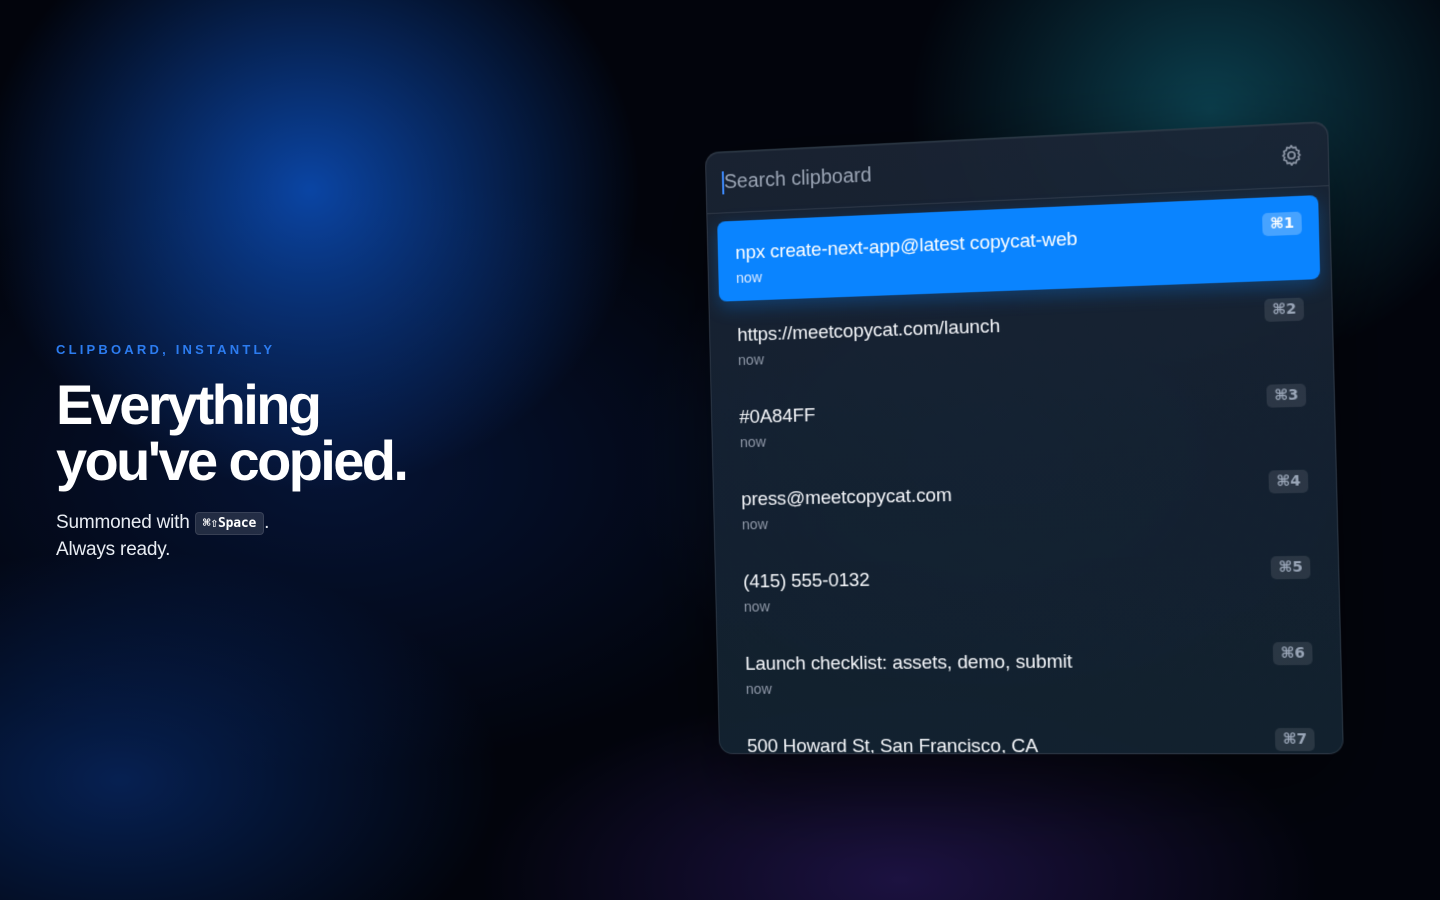  I want to click on clipboard-item-text: (415) 555-0132, so click(806, 581).